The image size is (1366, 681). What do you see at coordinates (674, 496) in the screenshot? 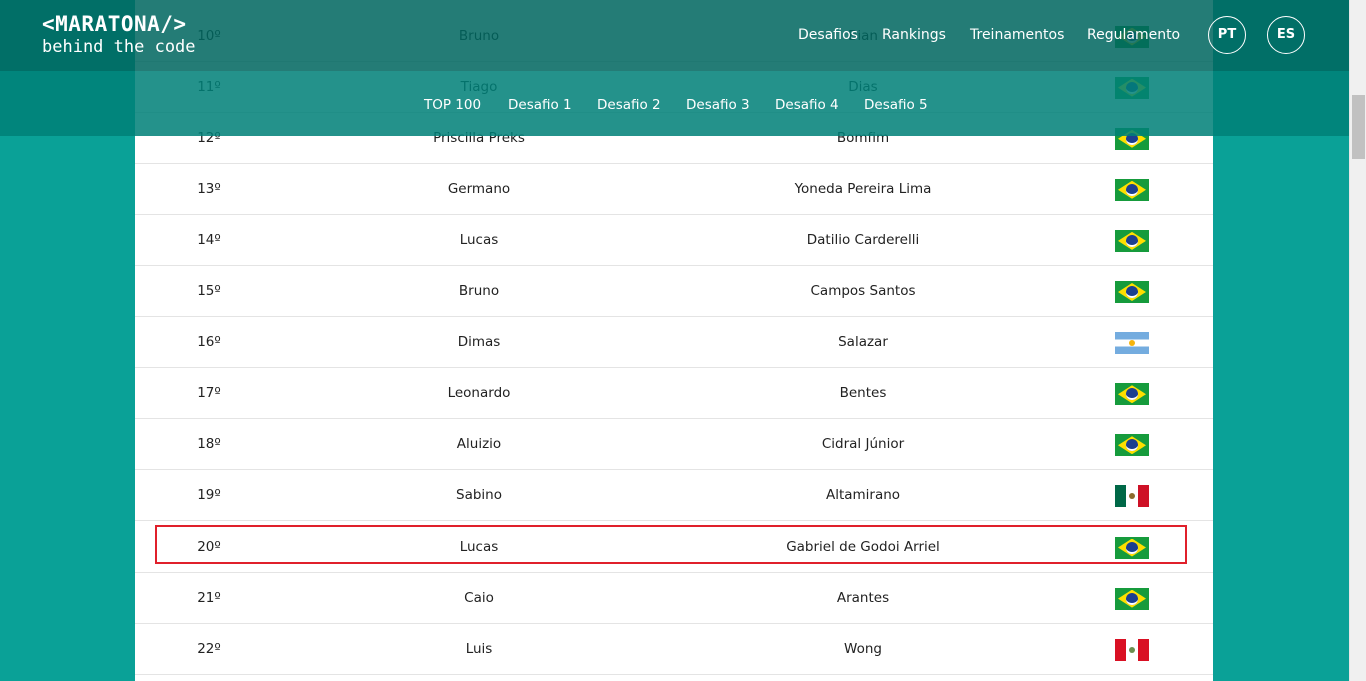
I see `table-row: 19º Sabino Altamirano` at bounding box center [674, 496].